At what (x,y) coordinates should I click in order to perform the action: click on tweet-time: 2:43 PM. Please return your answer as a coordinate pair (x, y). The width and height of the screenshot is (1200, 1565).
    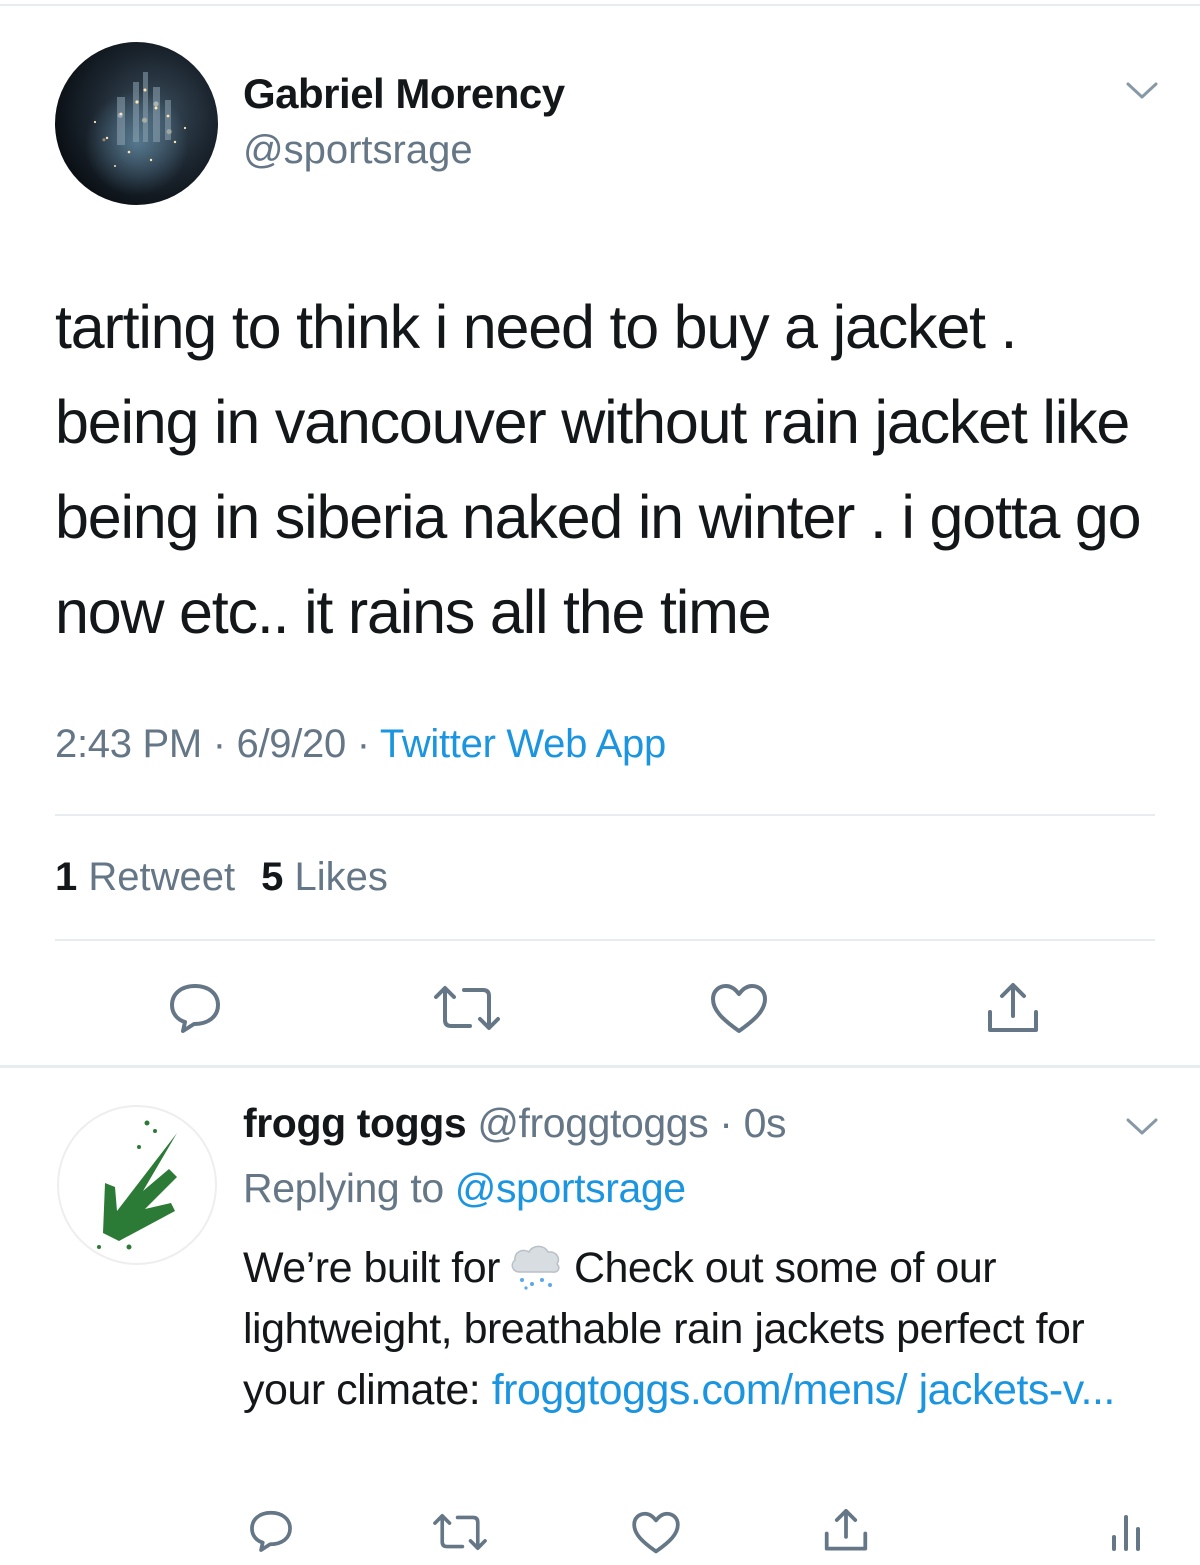
    Looking at the image, I should click on (128, 744).